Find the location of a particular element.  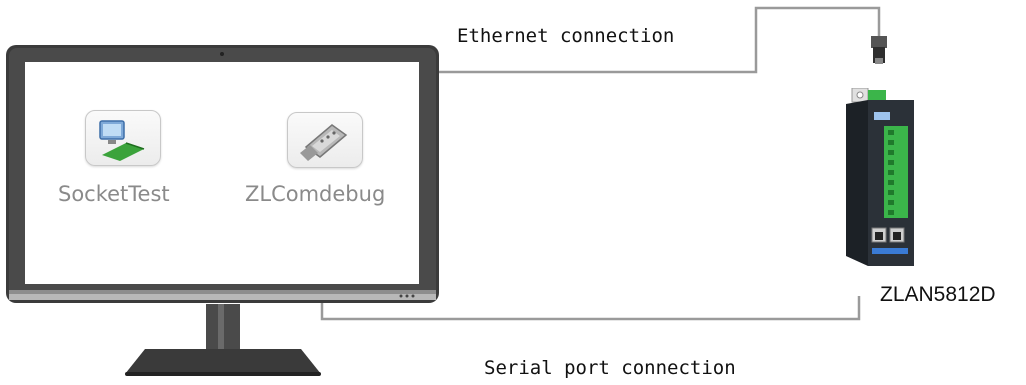

network-computer-icon is located at coordinates (122, 140).